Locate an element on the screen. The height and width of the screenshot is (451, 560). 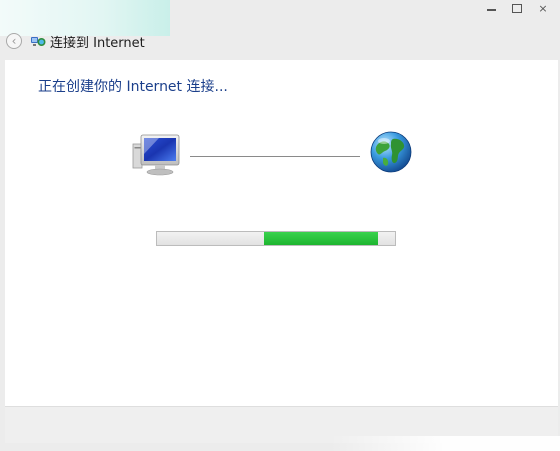
close-button: × is located at coordinates (543, 8).